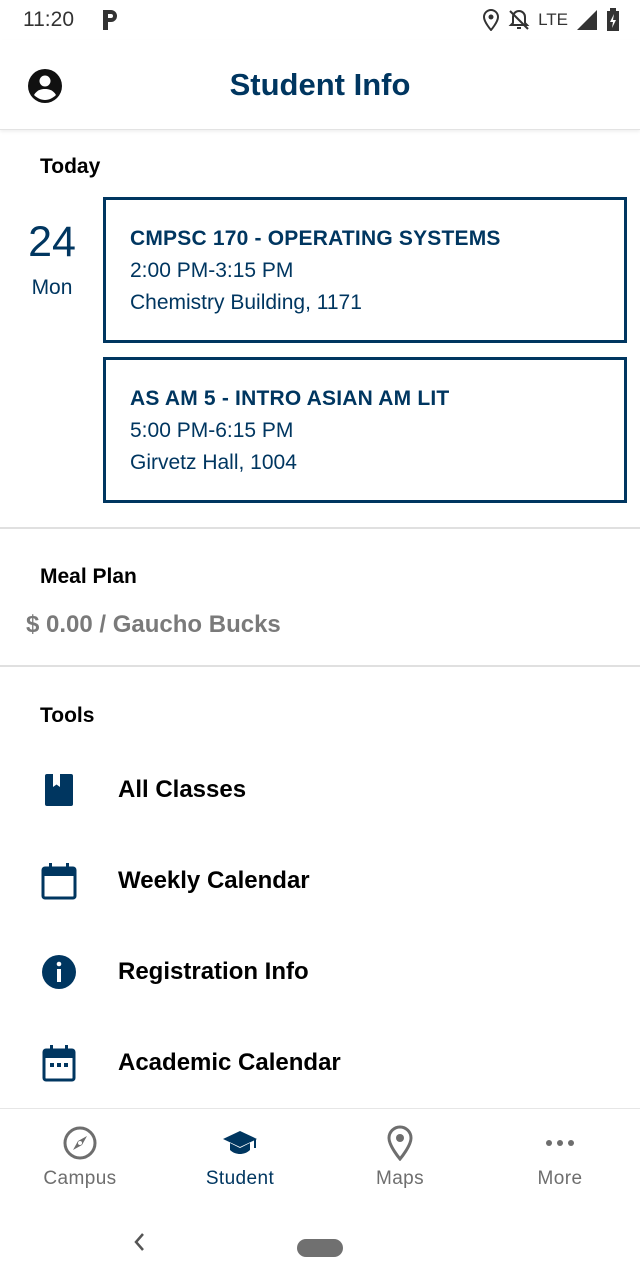 This screenshot has width=640, height=1280. Describe the element at coordinates (212, 430) in the screenshot. I see `class-time: 5:00 PM-6:15 PM` at that location.